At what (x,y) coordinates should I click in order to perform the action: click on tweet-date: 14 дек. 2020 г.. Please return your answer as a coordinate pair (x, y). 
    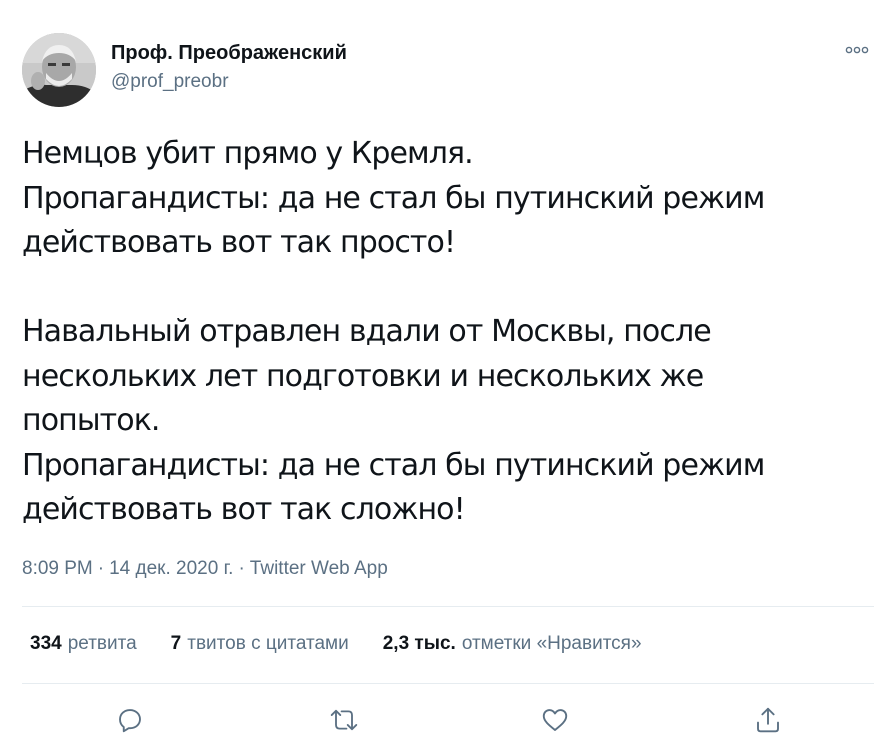
    Looking at the image, I should click on (171, 568).